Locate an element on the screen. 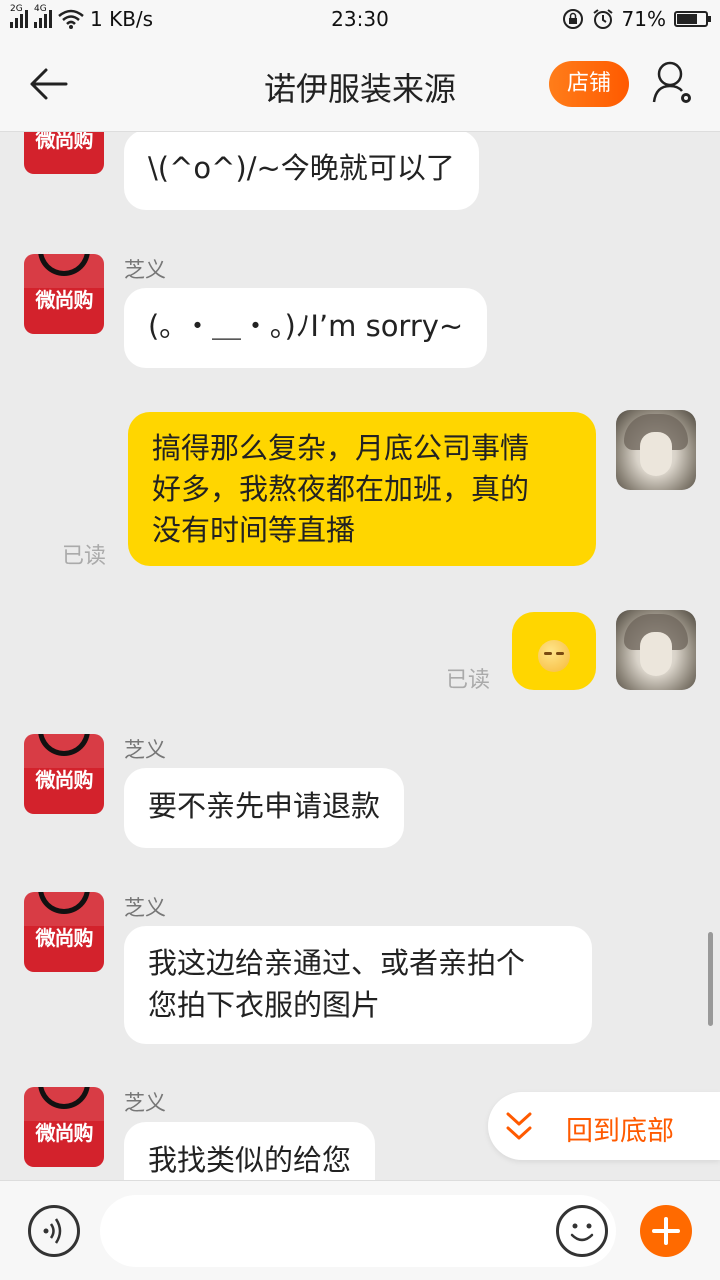  lock-rotation-icon is located at coordinates (573, 19).